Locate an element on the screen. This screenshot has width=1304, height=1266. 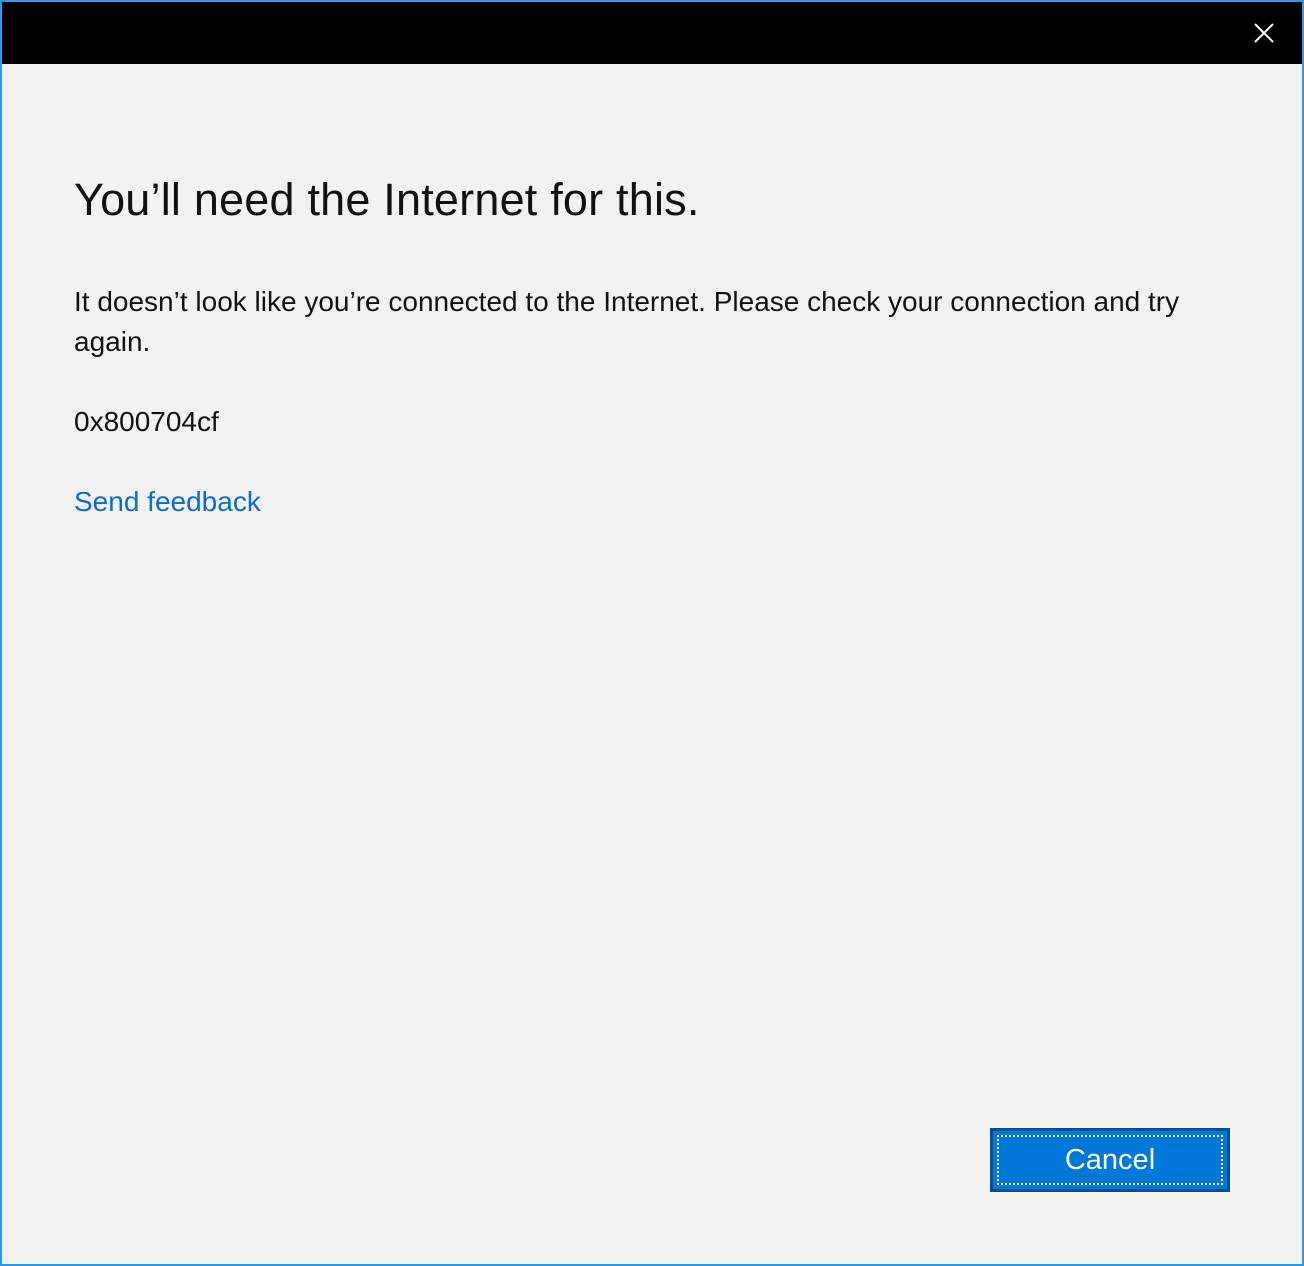
close-icon is located at coordinates (1264, 33).